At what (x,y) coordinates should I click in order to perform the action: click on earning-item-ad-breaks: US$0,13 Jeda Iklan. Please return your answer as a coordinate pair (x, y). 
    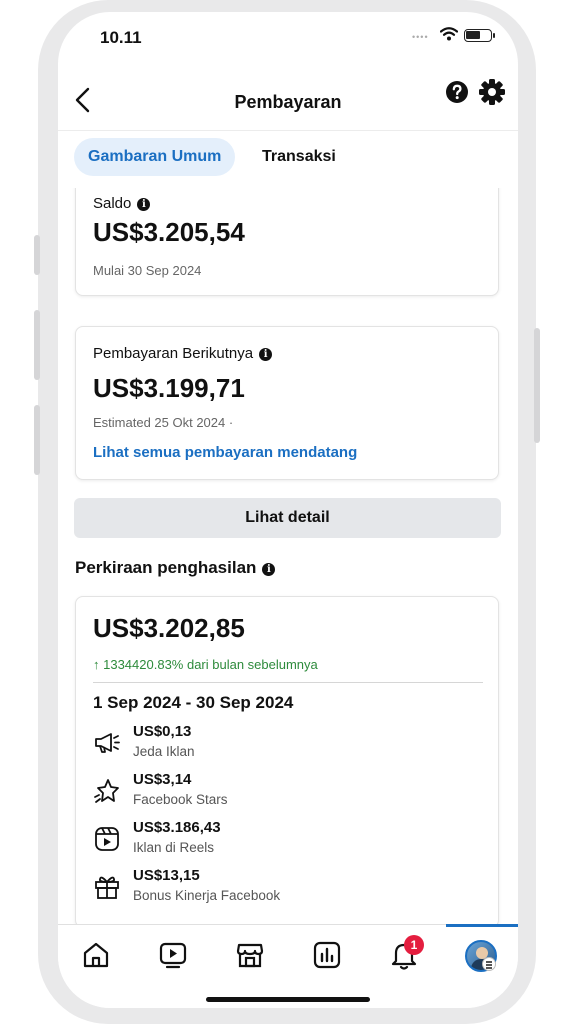
    Looking at the image, I should click on (288, 745).